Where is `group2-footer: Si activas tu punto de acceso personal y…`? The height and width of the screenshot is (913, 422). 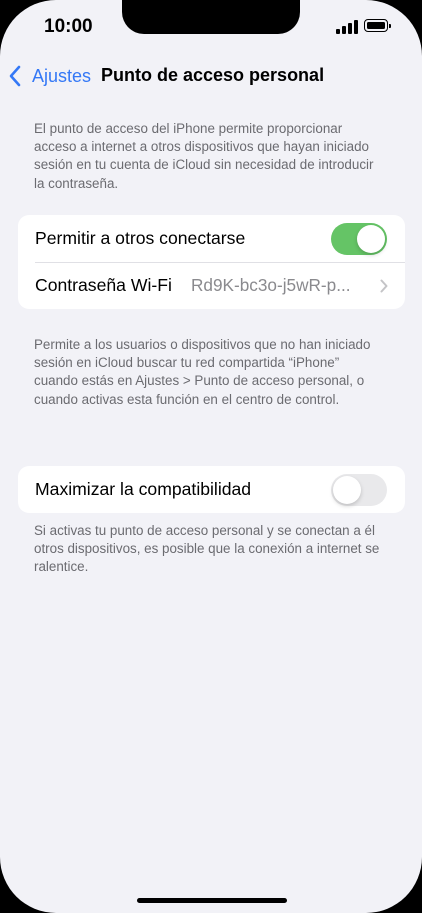
group2-footer: Si activas tu punto de acceso personal y… is located at coordinates (207, 549).